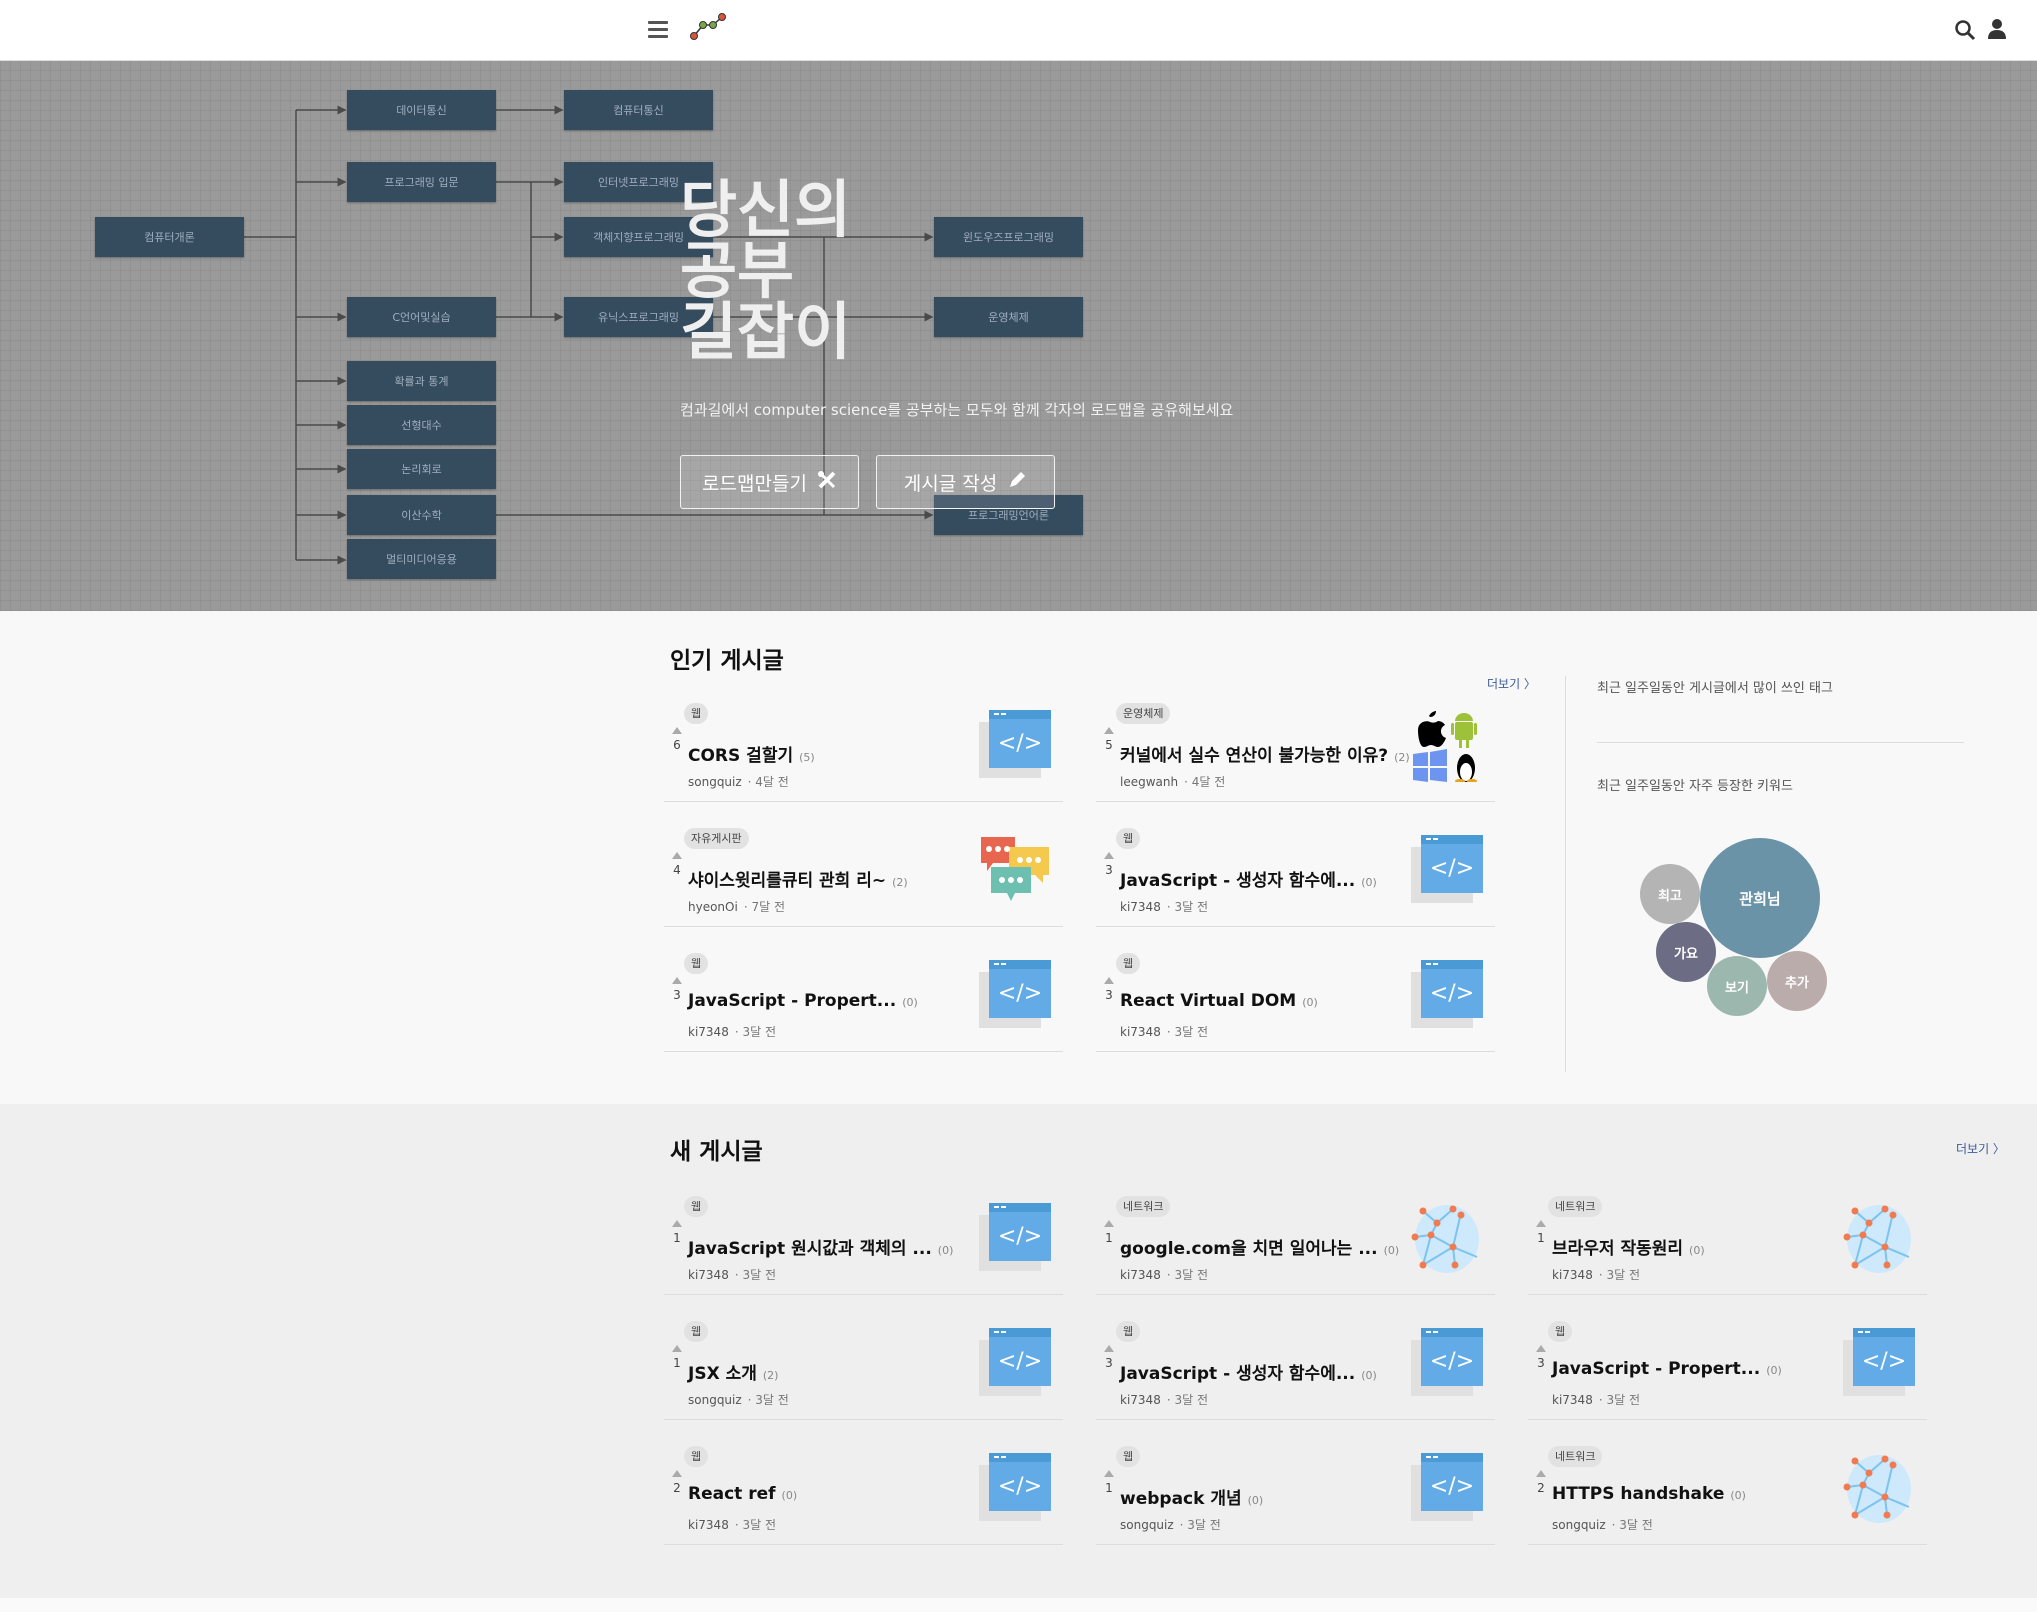 The width and height of the screenshot is (2037, 1612). I want to click on roadmap-node: 이산수학, so click(421, 515).